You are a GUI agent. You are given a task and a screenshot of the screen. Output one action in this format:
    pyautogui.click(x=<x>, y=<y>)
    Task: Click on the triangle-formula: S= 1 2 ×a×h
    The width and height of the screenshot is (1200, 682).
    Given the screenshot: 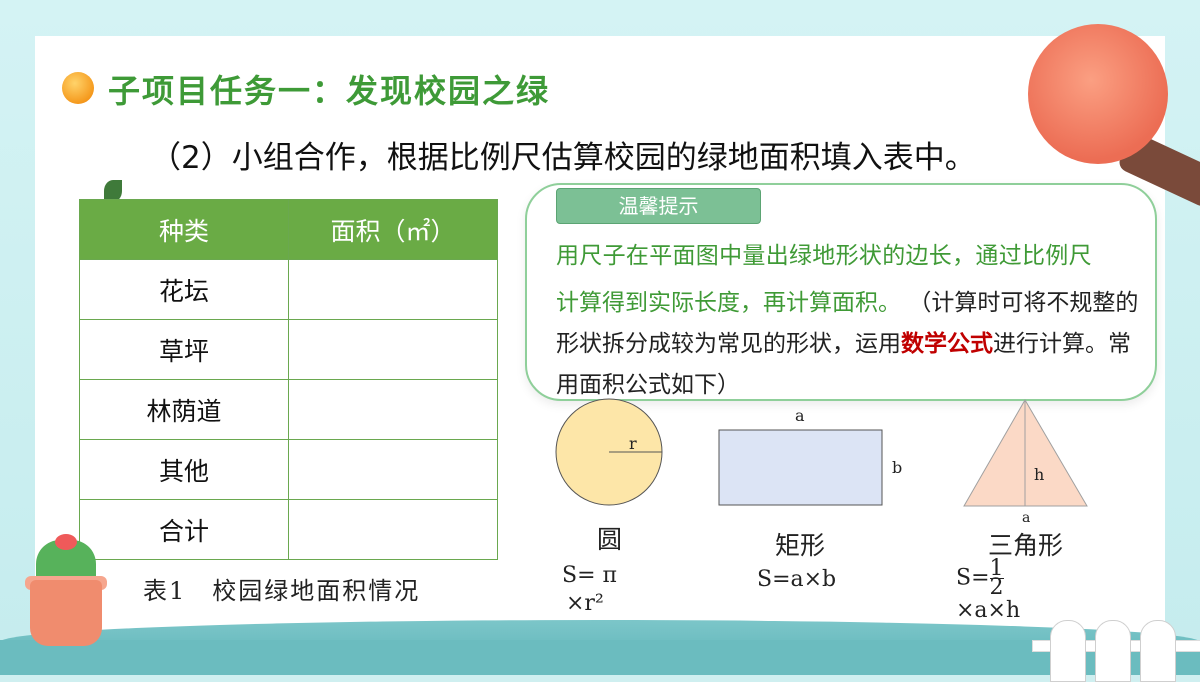 What is the action you would take?
    pyautogui.click(x=1006, y=591)
    